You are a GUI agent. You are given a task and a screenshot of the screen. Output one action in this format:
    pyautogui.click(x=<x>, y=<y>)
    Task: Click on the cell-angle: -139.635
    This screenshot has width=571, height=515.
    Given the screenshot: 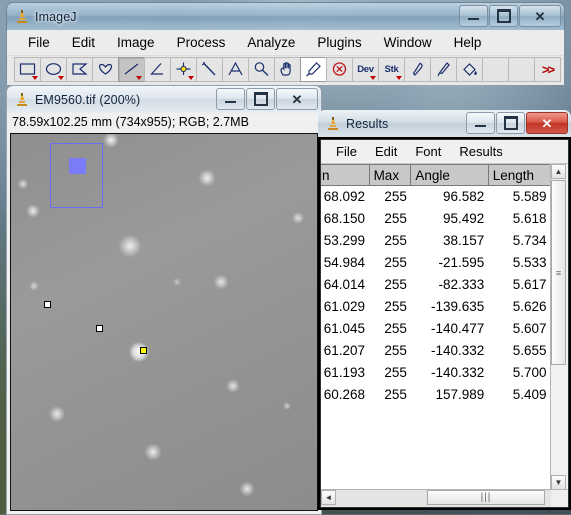 What is the action you would take?
    pyautogui.click(x=457, y=306)
    